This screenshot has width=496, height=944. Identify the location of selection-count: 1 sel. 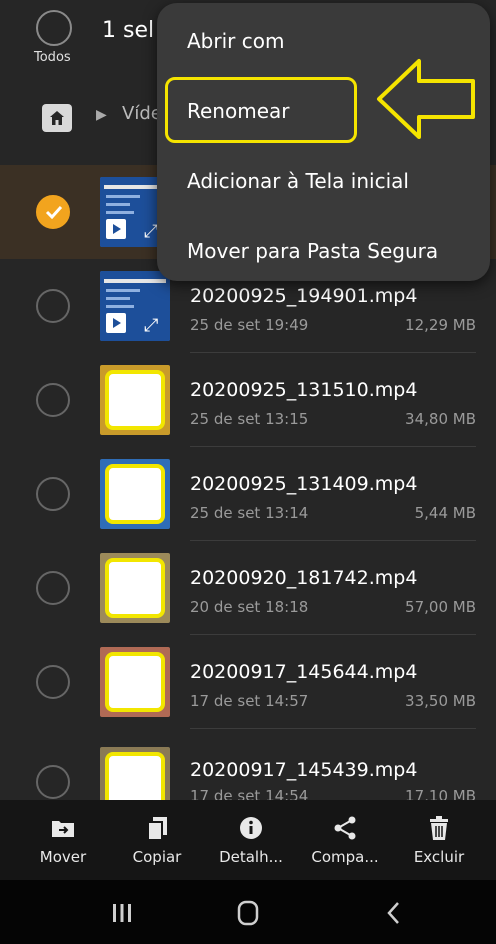
(128, 30).